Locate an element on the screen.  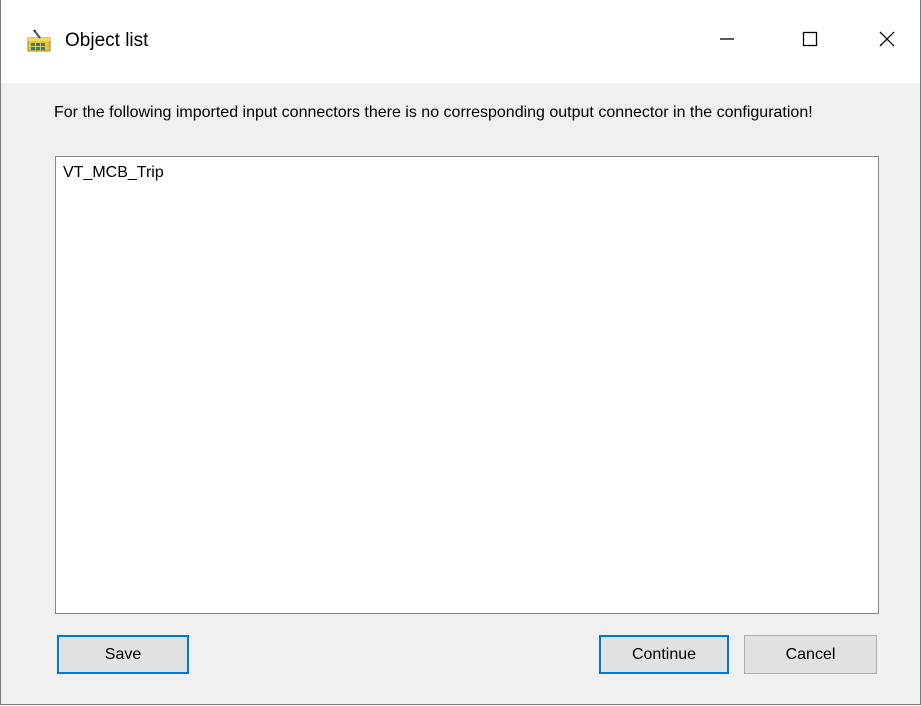
list-item: VT_MCB_Trip is located at coordinates (113, 173).